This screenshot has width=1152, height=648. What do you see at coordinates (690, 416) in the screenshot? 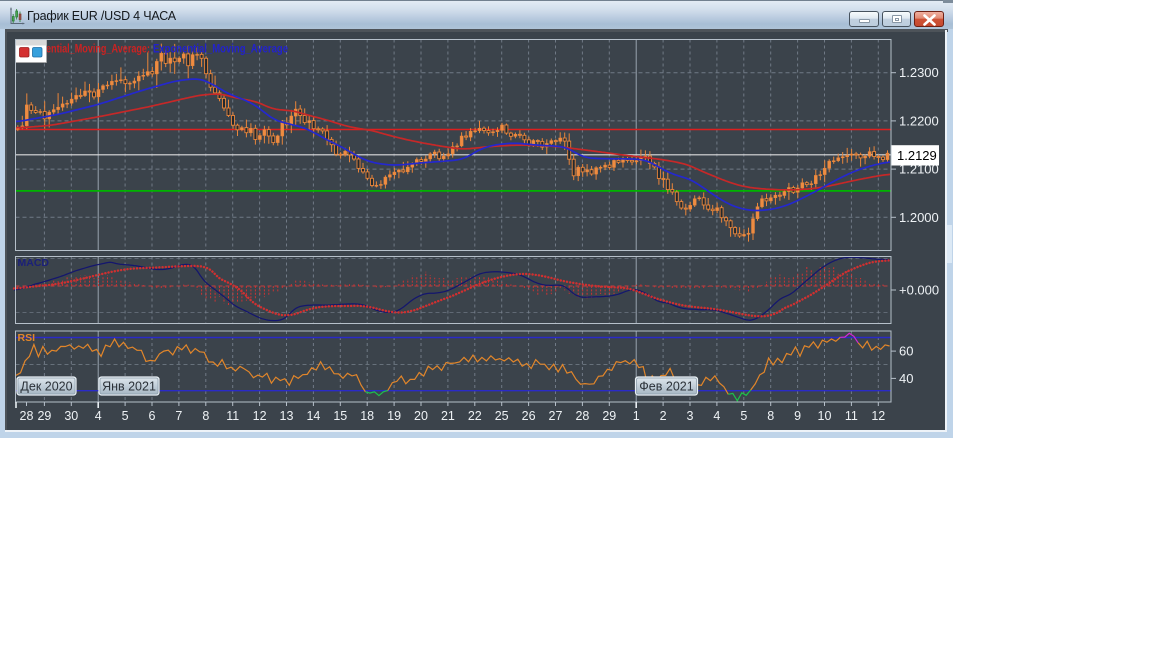
I see `svg-text: 3` at bounding box center [690, 416].